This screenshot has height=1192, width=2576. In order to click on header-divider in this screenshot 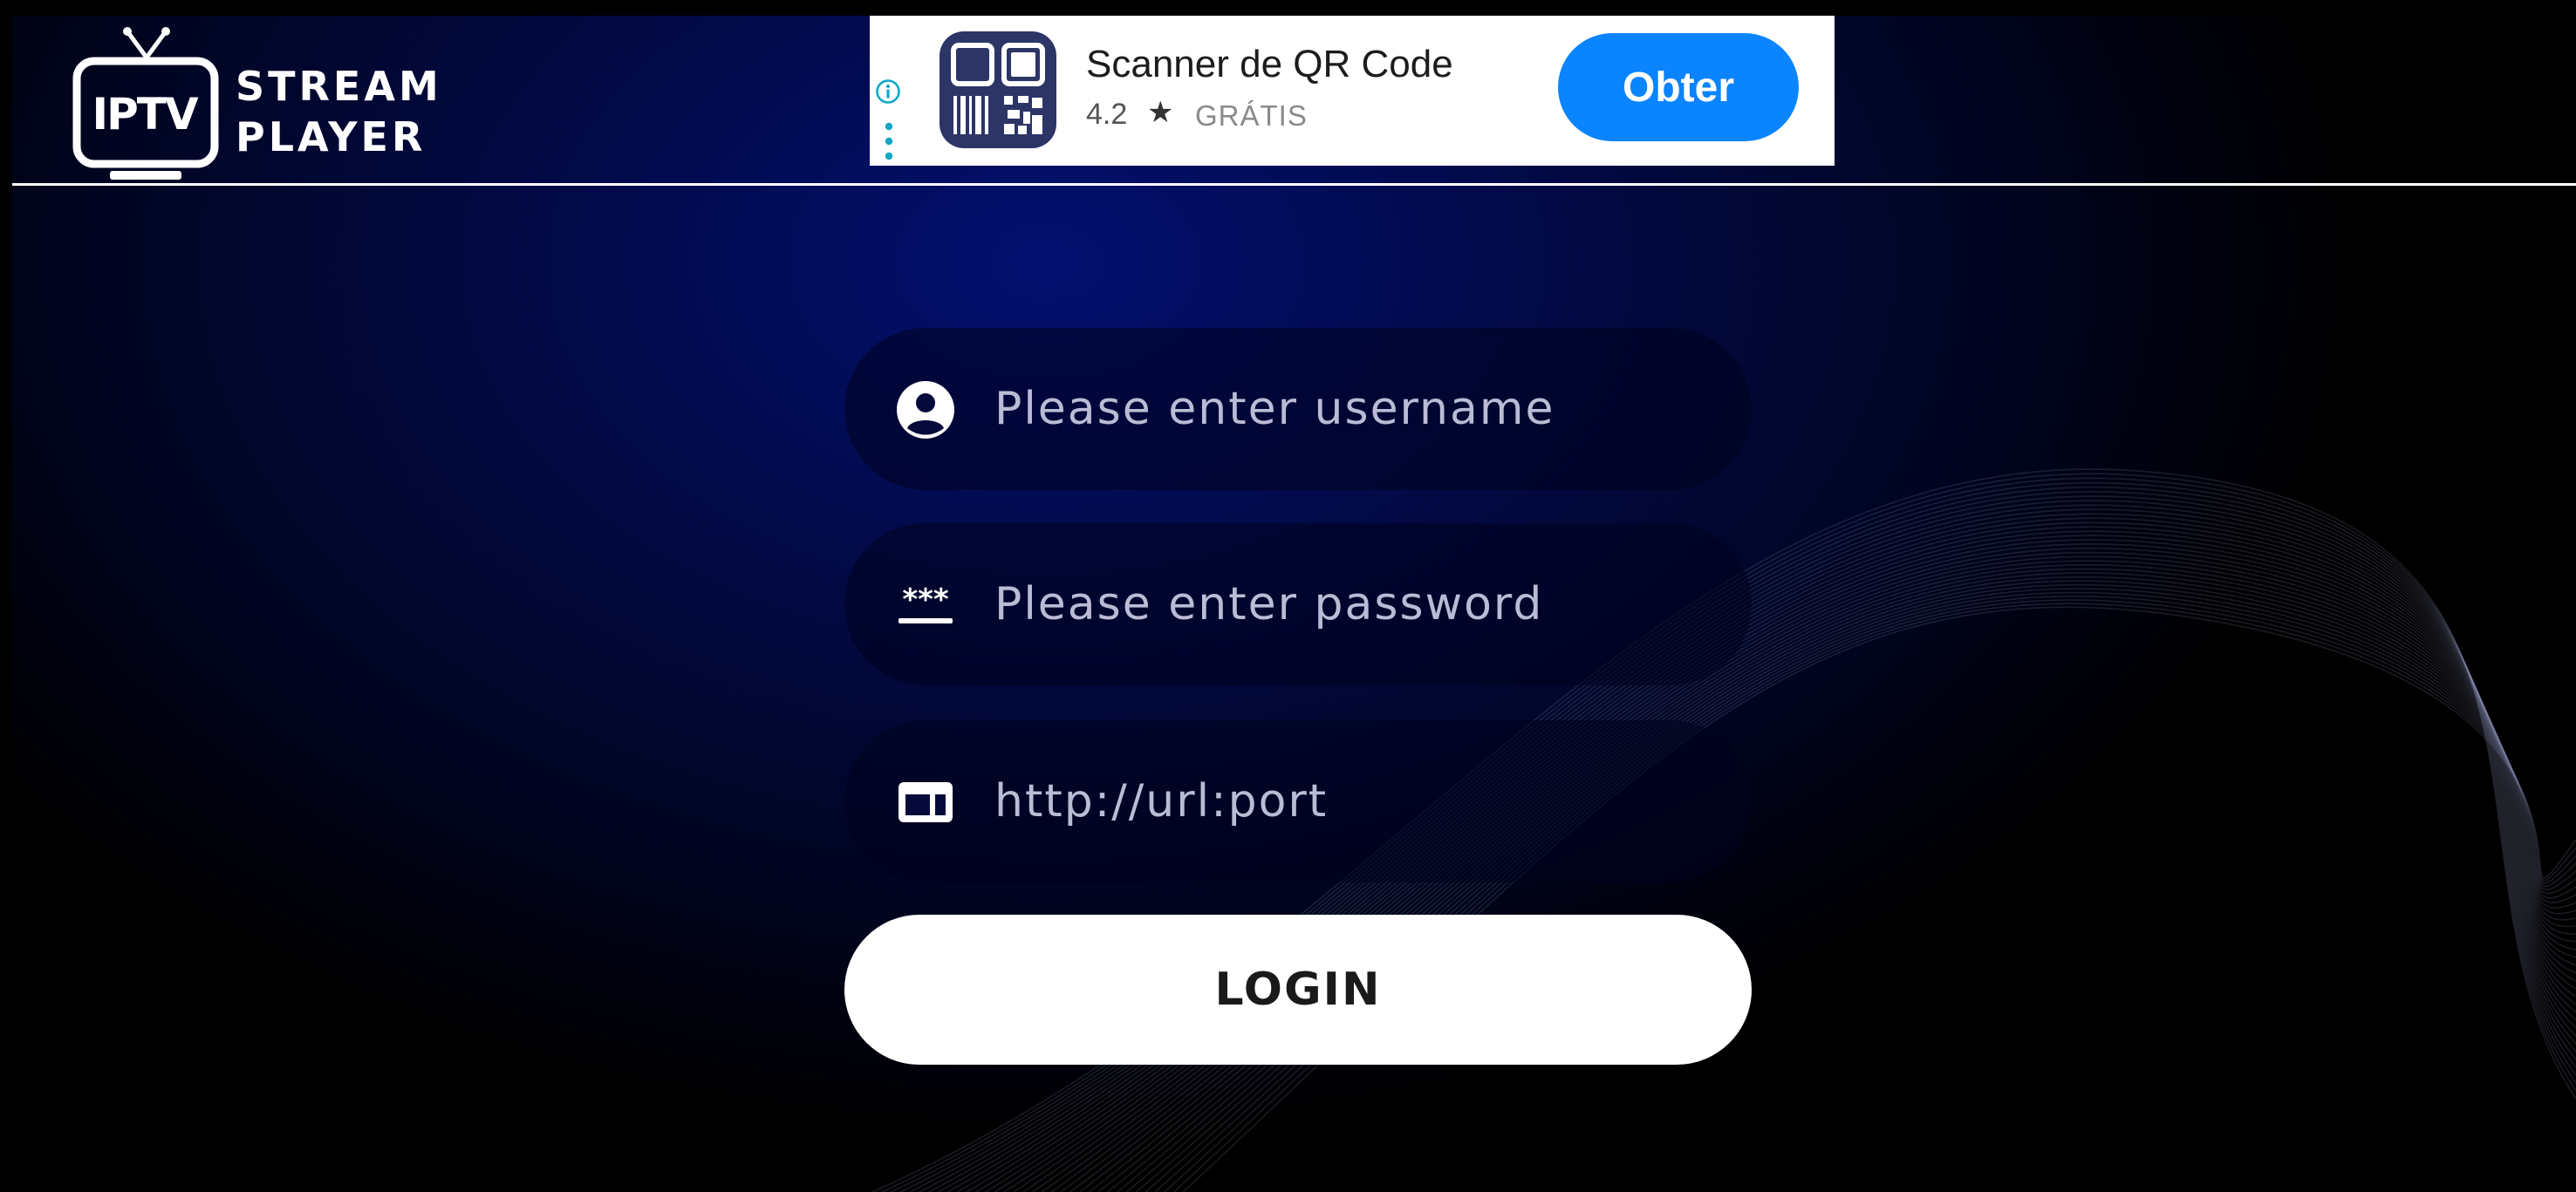, I will do `click(1294, 185)`.